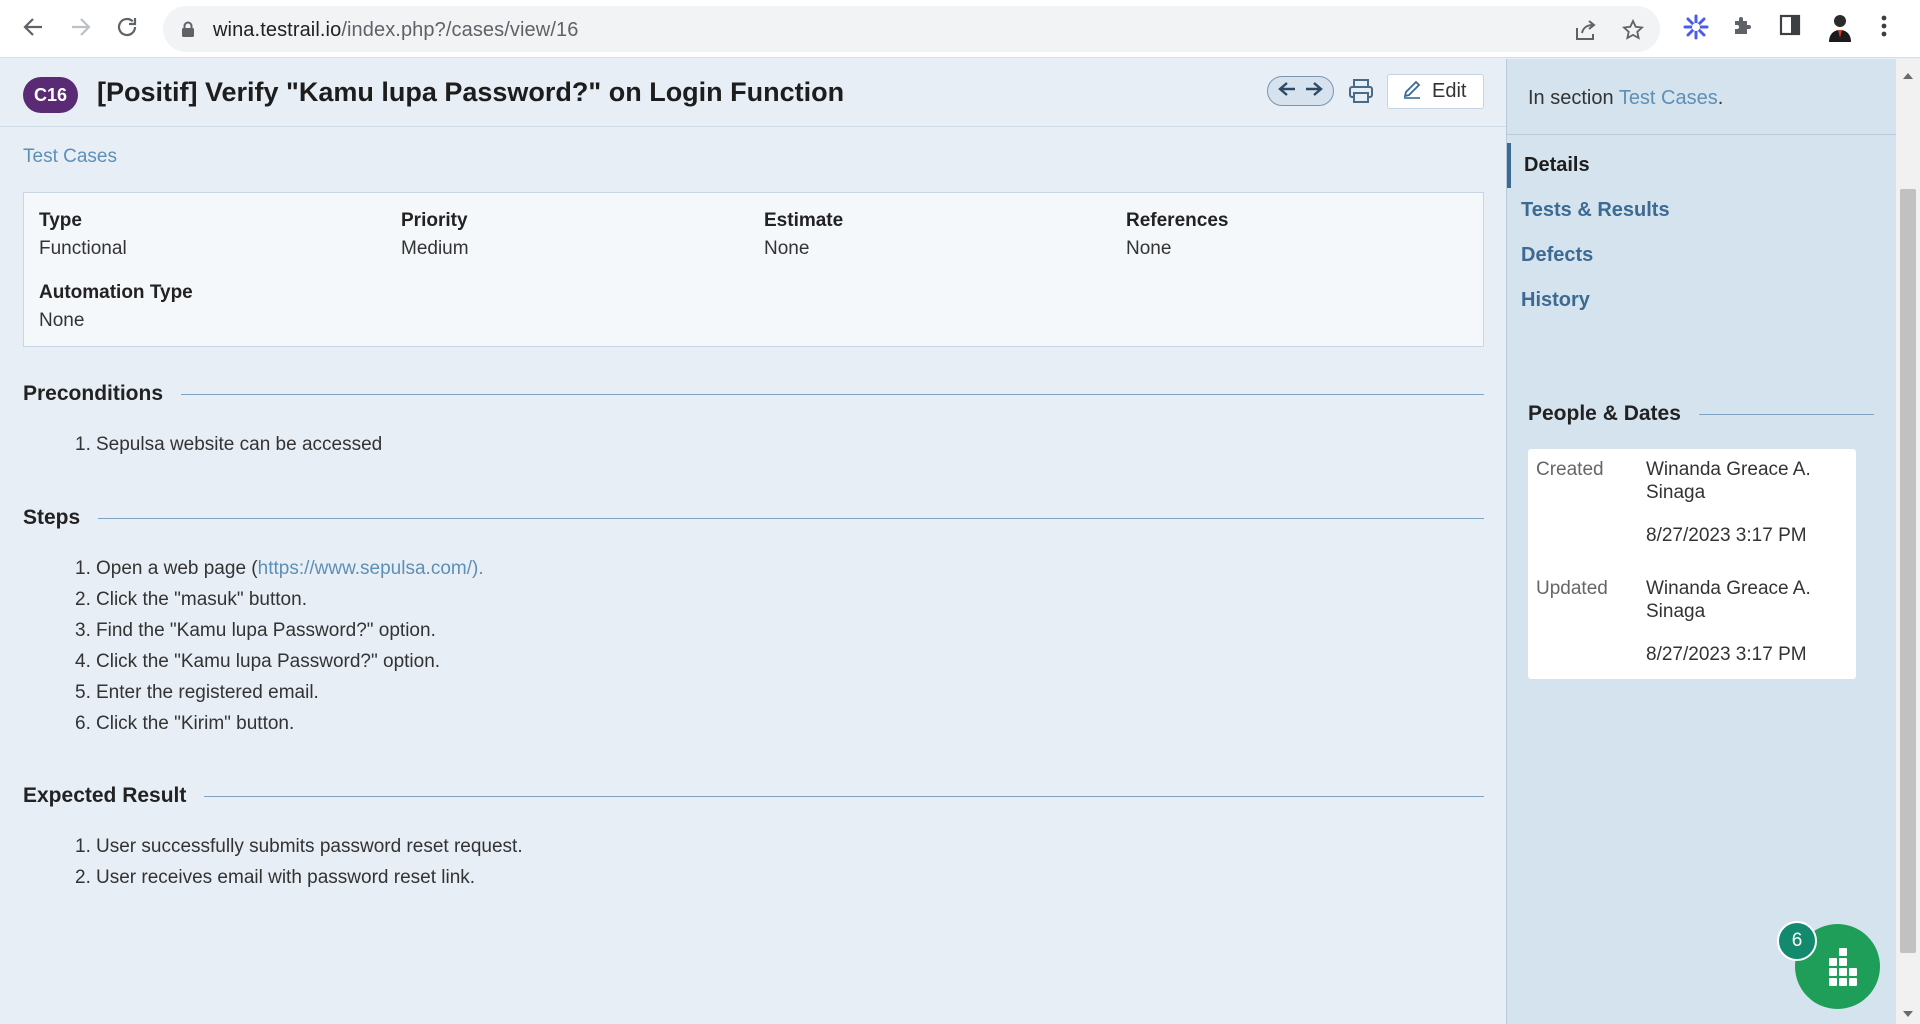 The height and width of the screenshot is (1024, 1920). I want to click on expected-result-heading: Expected Result, so click(753, 796).